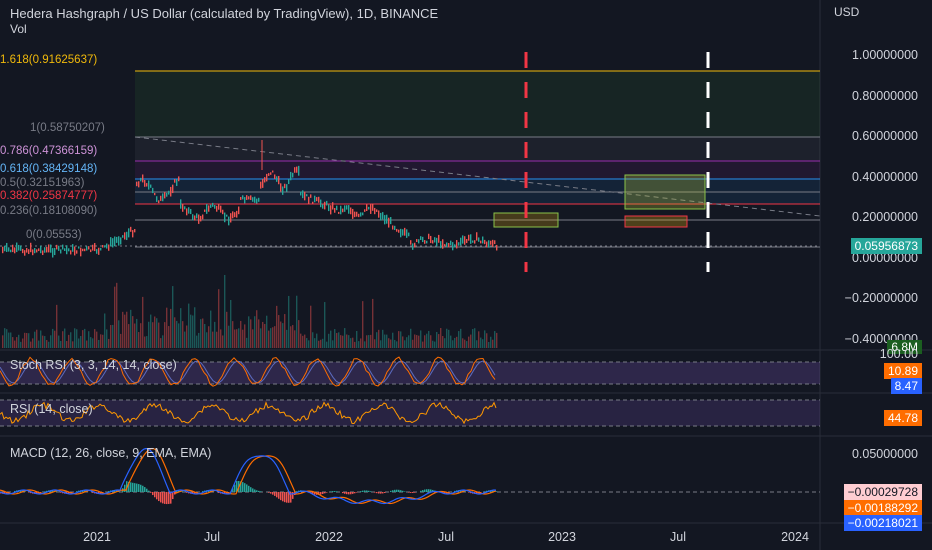  I want to click on fib-label: 0.618(0.38429148), so click(49, 169).